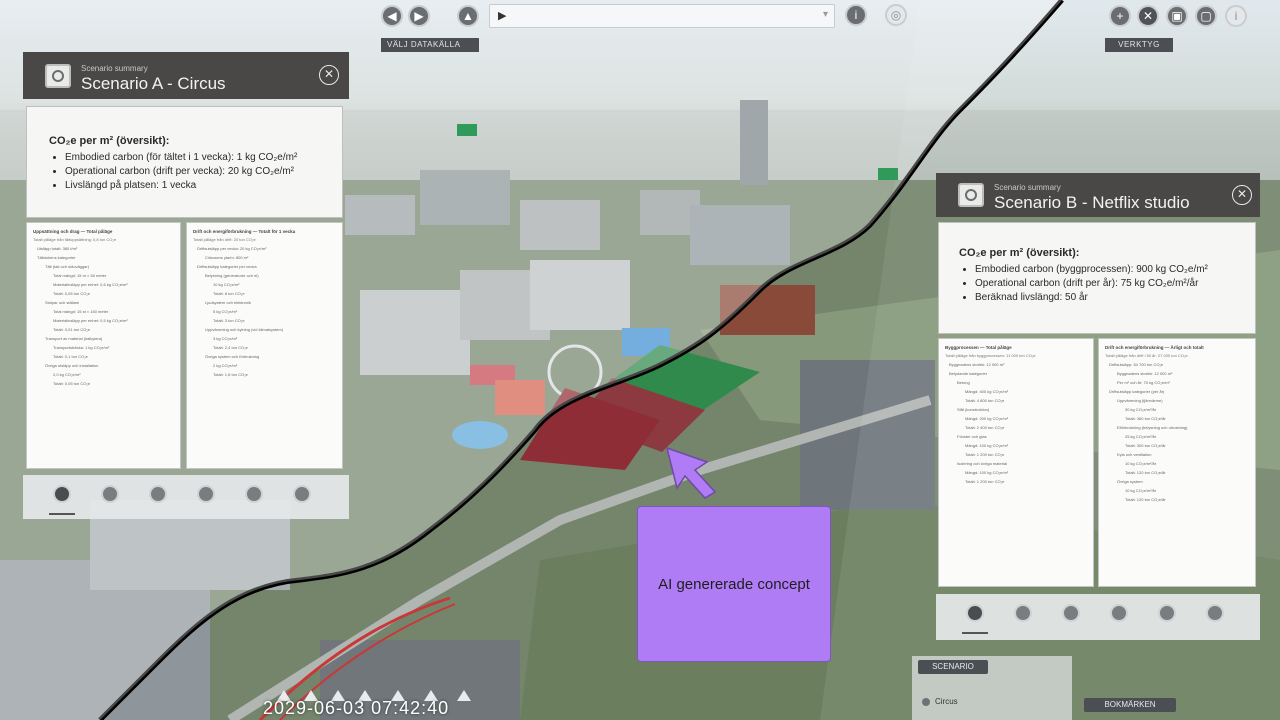 The height and width of the screenshot is (720, 1280). Describe the element at coordinates (940, 701) in the screenshot. I see `scenario-item-circus: Circus` at that location.